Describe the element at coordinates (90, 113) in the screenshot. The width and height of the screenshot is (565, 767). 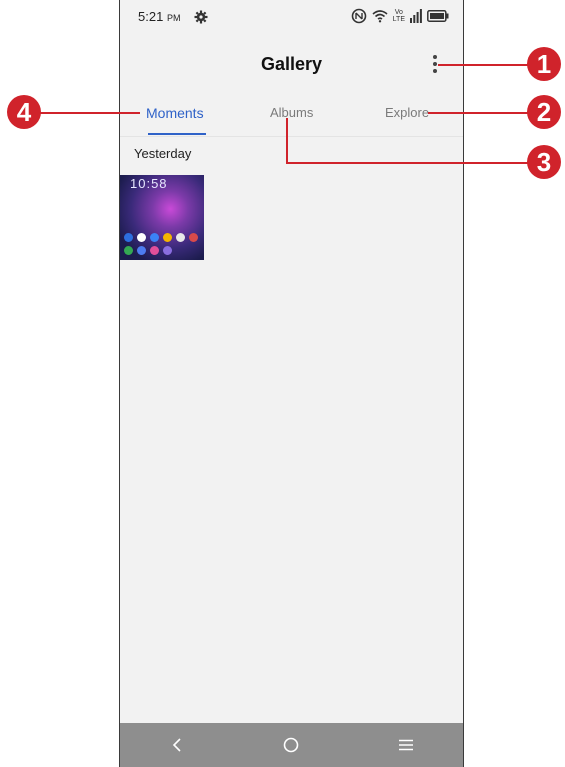
I see `callout-4-line` at that location.